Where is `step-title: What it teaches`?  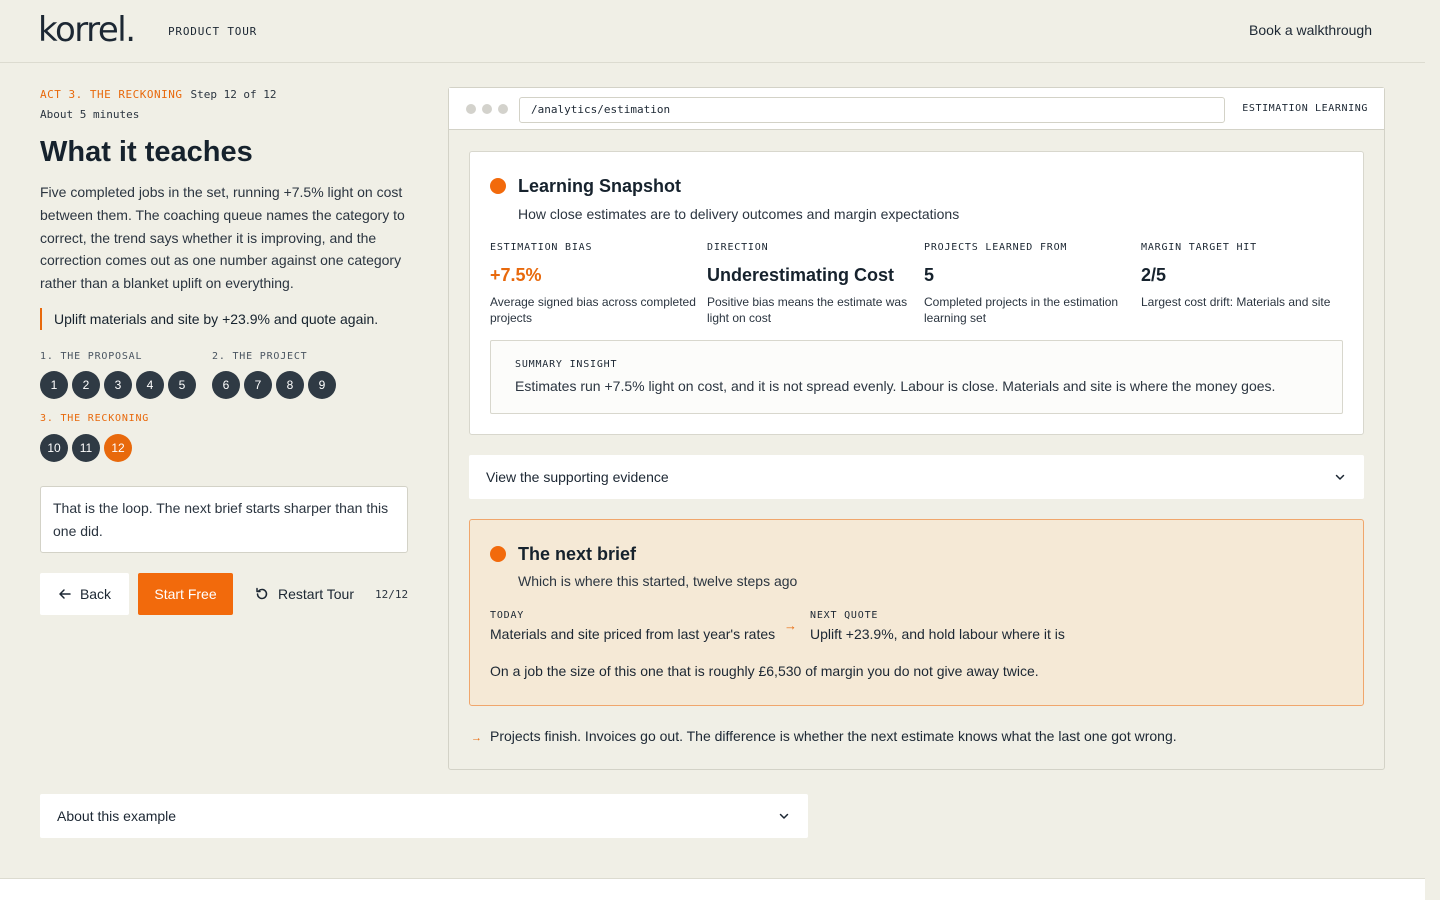 step-title: What it teaches is located at coordinates (146, 152).